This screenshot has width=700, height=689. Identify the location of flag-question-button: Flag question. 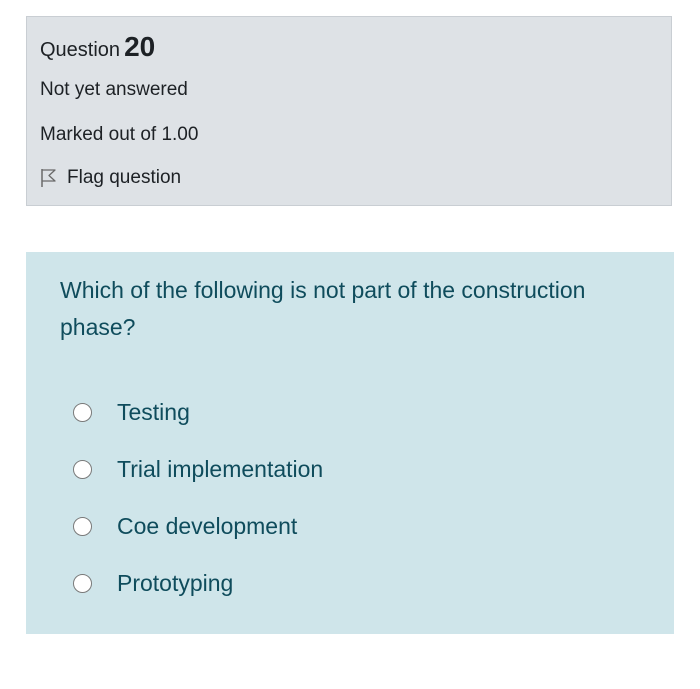
(110, 178).